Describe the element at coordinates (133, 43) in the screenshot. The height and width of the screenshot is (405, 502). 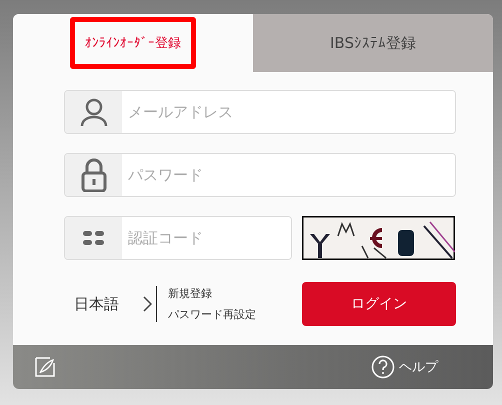
I see `tab: ｵﾝﾗｲﾝｵｰﾀﾞｰ登録` at that location.